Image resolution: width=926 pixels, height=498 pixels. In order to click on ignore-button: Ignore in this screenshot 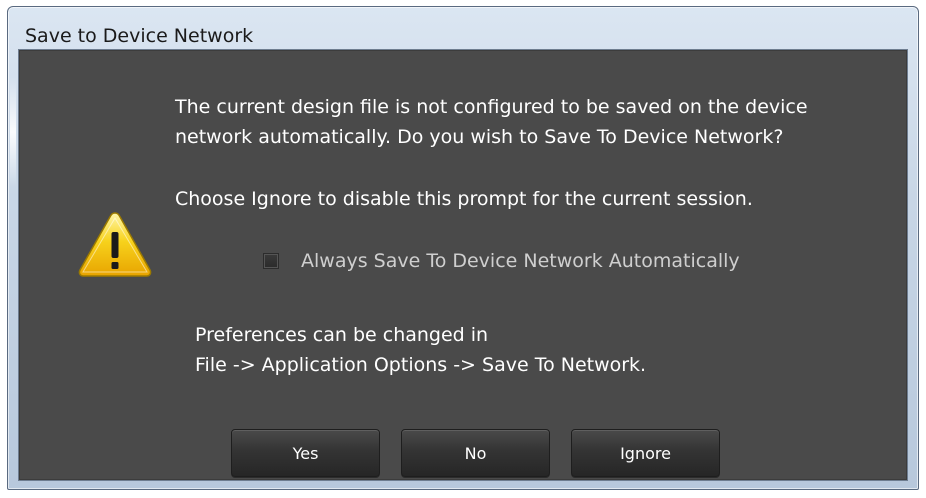, I will do `click(645, 453)`.